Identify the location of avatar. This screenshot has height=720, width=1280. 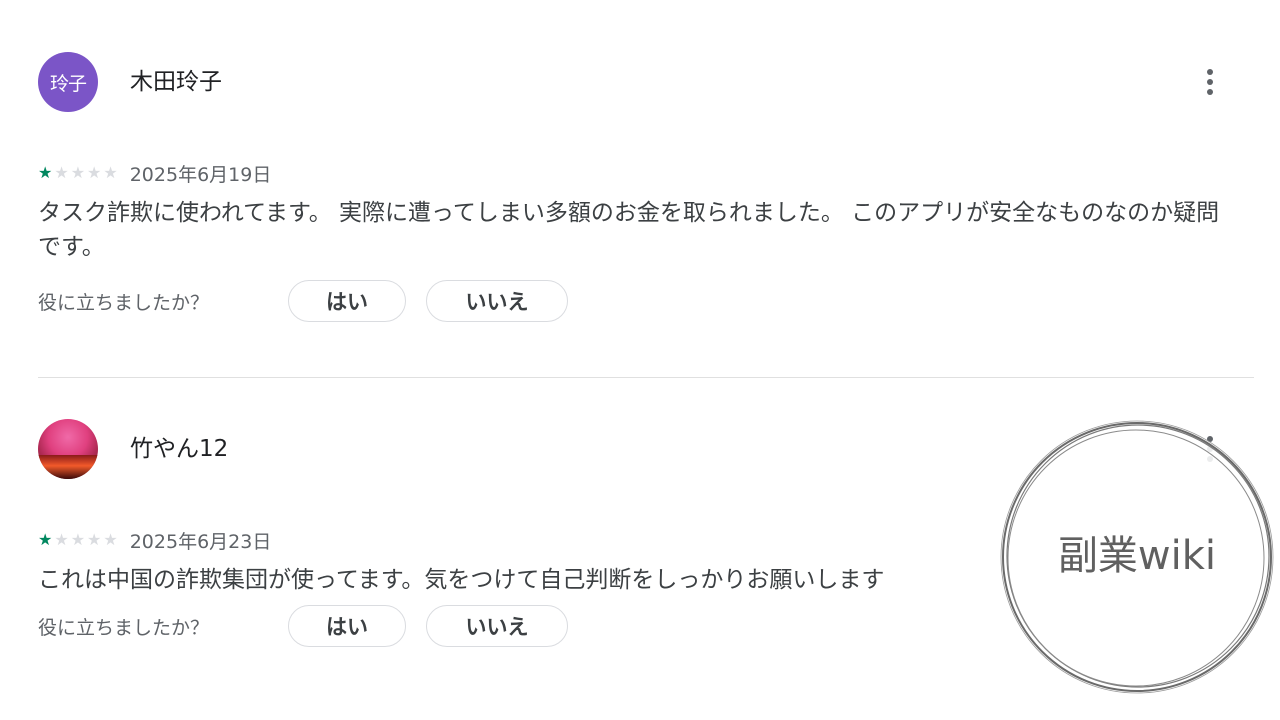
(68, 449).